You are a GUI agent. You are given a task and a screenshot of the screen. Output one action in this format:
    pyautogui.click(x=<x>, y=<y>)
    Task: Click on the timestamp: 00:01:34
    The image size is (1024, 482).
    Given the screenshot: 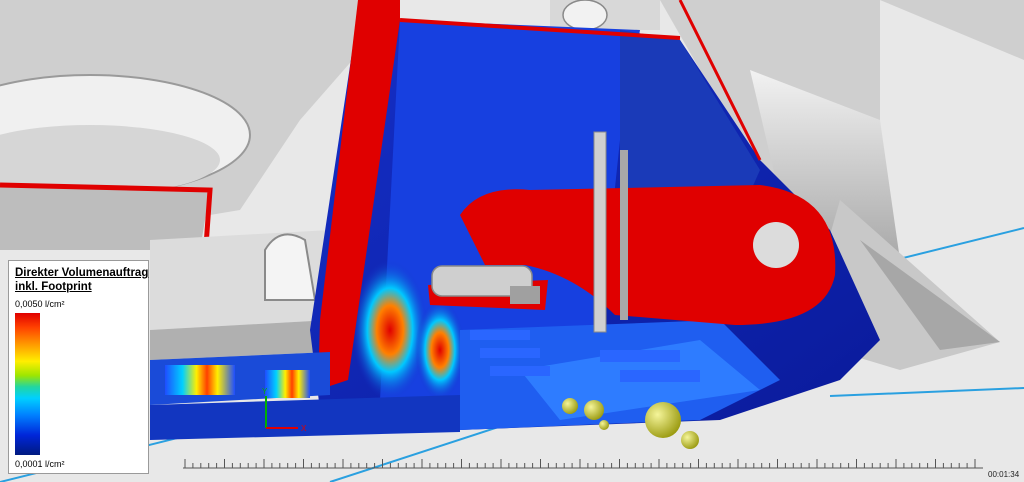 What is the action you would take?
    pyautogui.click(x=1004, y=474)
    